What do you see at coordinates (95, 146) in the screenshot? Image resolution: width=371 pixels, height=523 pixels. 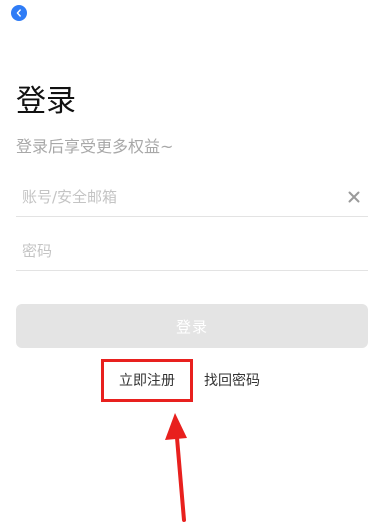 I see `page-subtitle: 登录后享受更多权益~` at bounding box center [95, 146].